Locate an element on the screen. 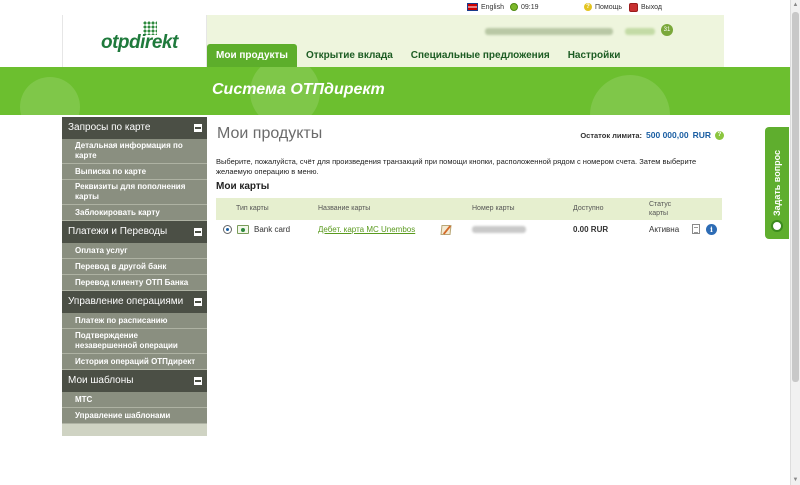  column-header-status: Статус карты is located at coordinates (660, 209).